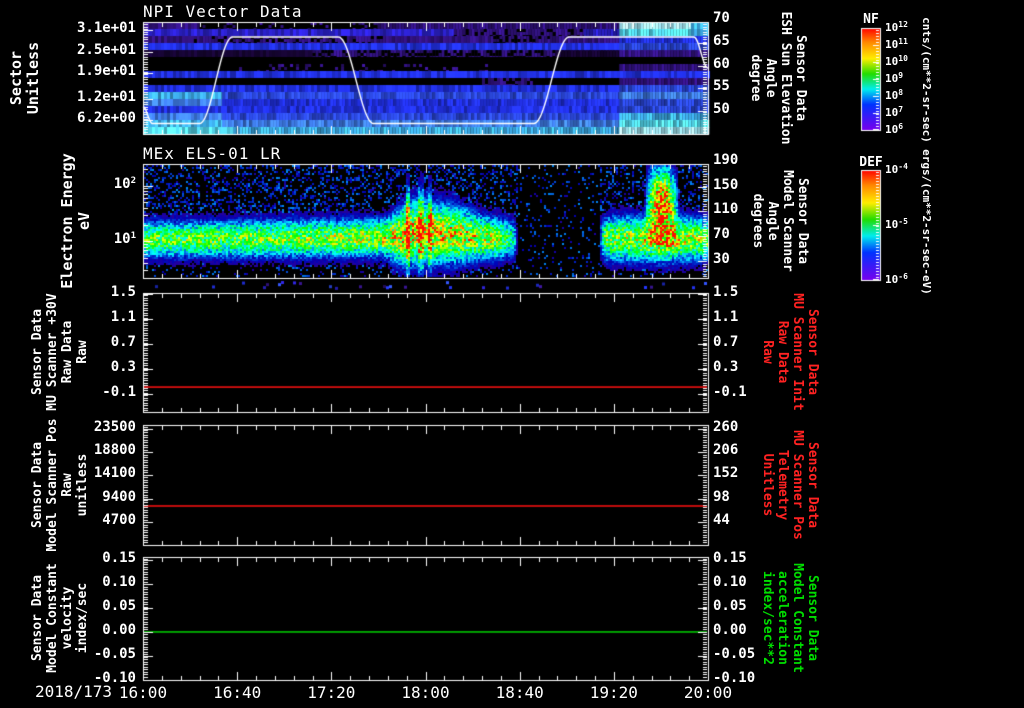 The image size is (1024, 708). I want to click on p1-left-tick-0: 102, so click(124, 183).